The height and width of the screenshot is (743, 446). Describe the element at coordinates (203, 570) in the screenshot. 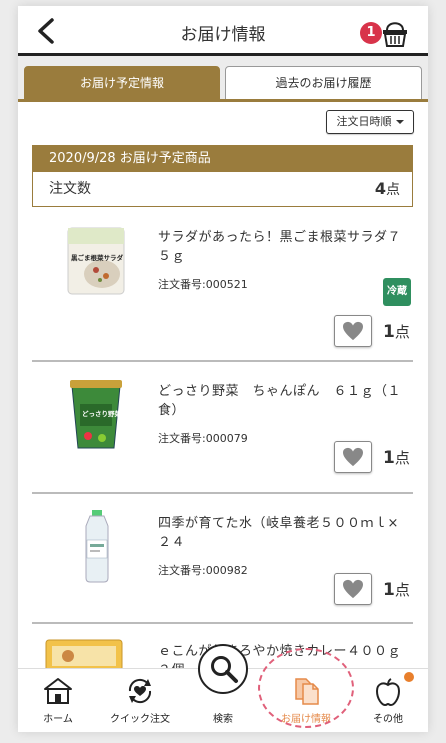

I see `order-number: 注文番号:000982` at that location.